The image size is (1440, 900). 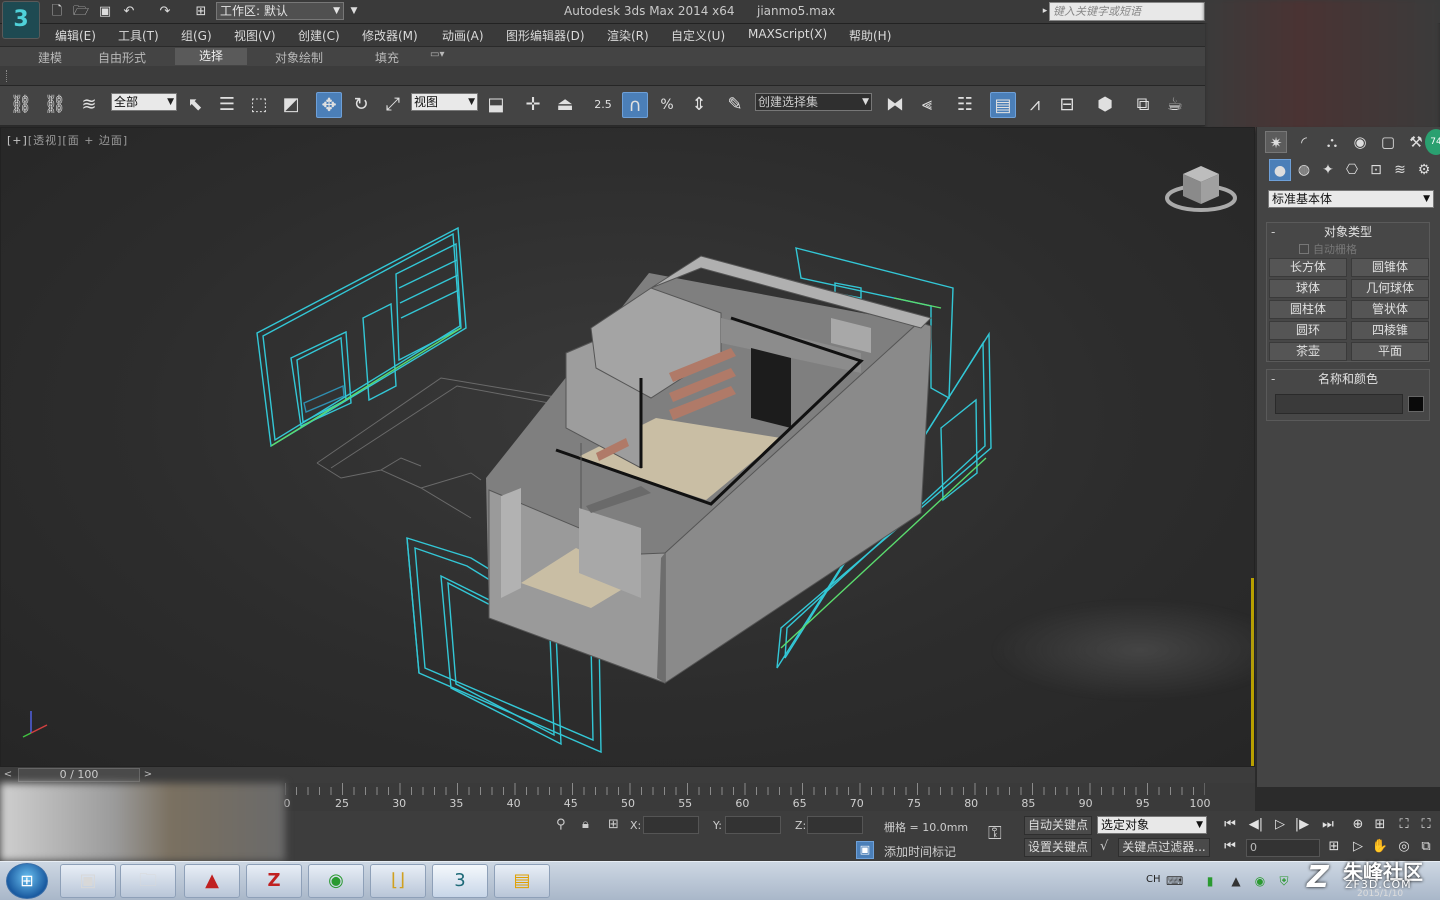 What do you see at coordinates (196, 35) in the screenshot?
I see `menu-group: 组(G)` at bounding box center [196, 35].